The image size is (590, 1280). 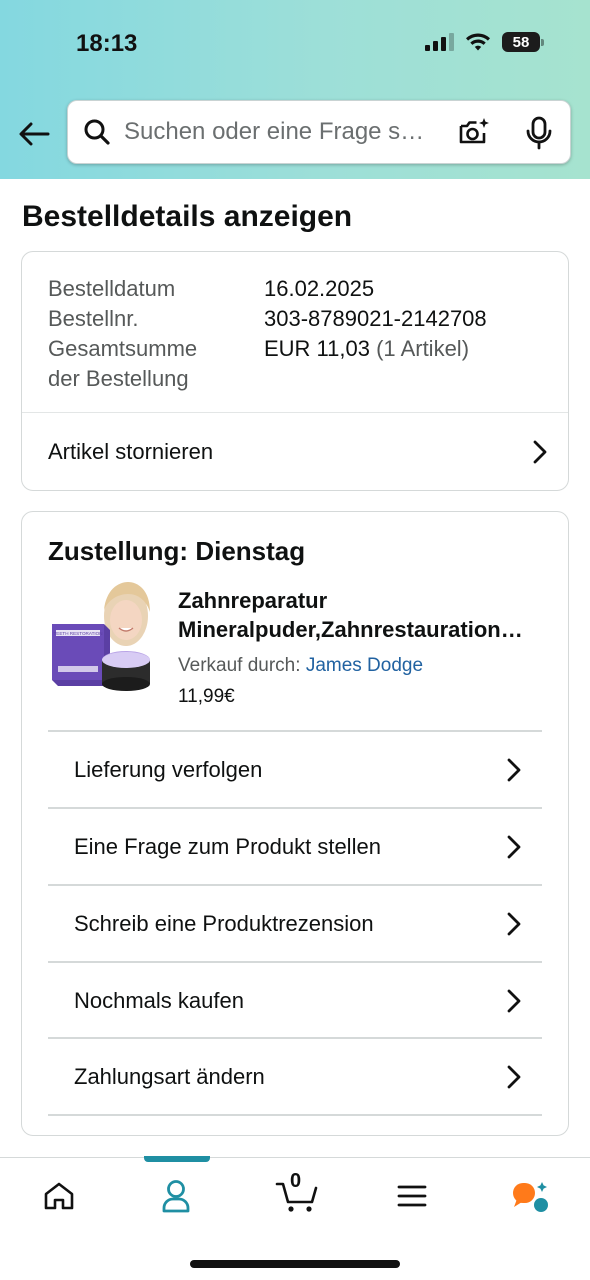 I want to click on search-bar, so click(x=319, y=132).